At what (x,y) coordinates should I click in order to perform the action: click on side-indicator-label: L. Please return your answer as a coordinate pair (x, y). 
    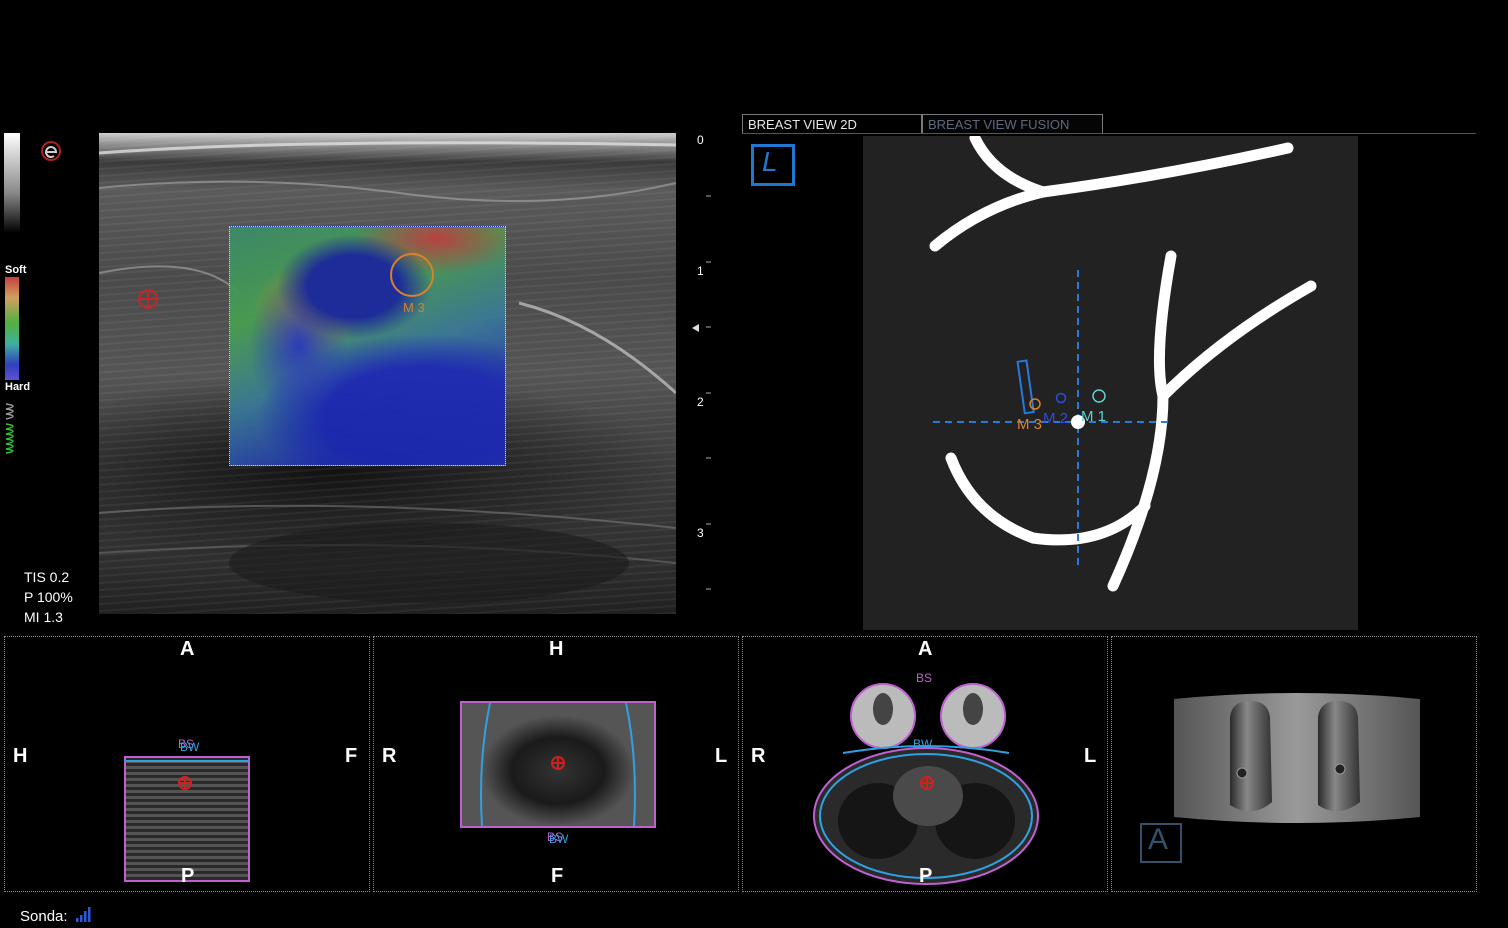
    Looking at the image, I should click on (770, 161).